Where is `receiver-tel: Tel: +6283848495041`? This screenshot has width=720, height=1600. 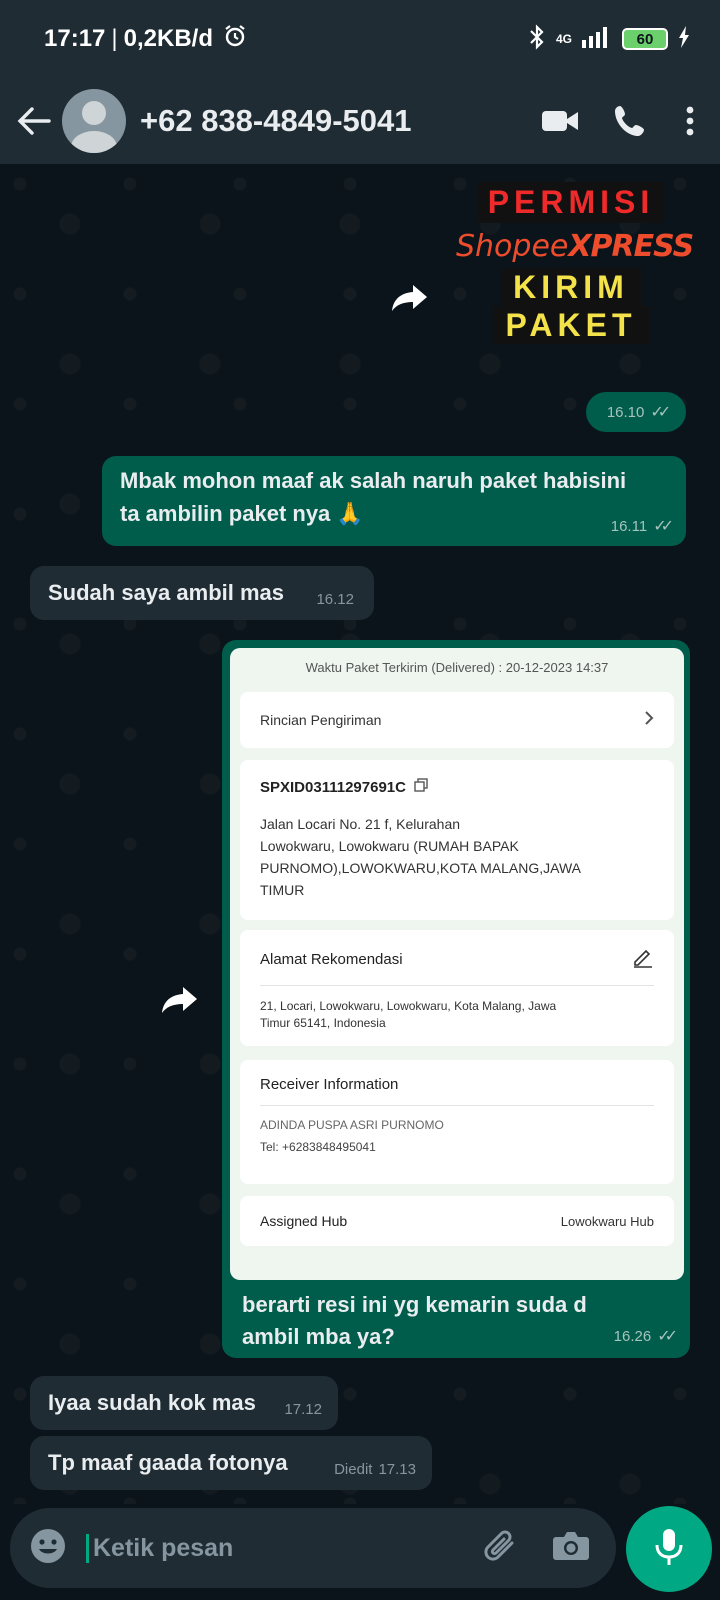
receiver-tel: Tel: +6283848495041 is located at coordinates (318, 1147).